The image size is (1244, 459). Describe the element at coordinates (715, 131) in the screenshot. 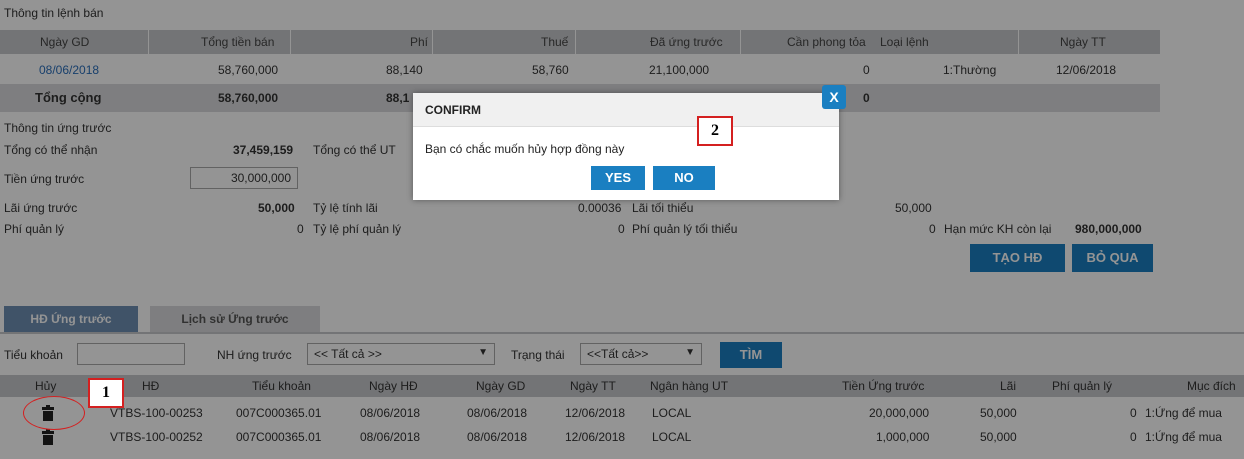

I see `callout-2: 2` at that location.